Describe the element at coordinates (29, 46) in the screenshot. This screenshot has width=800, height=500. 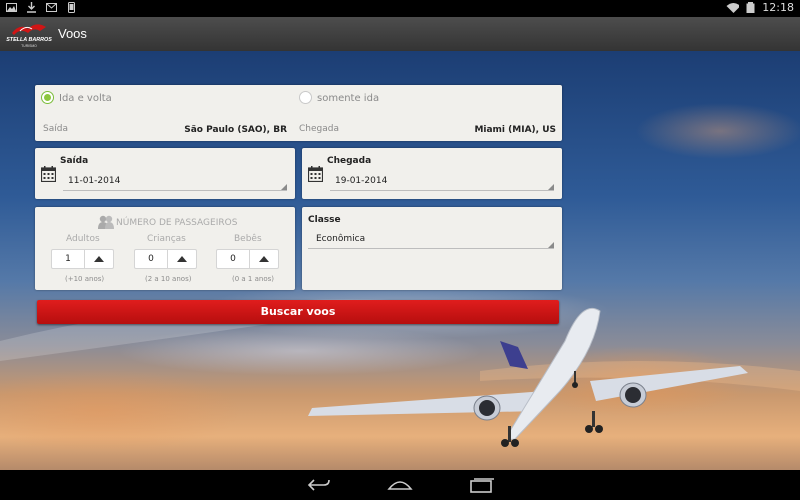
I see `svg-text: TURISMO` at that location.